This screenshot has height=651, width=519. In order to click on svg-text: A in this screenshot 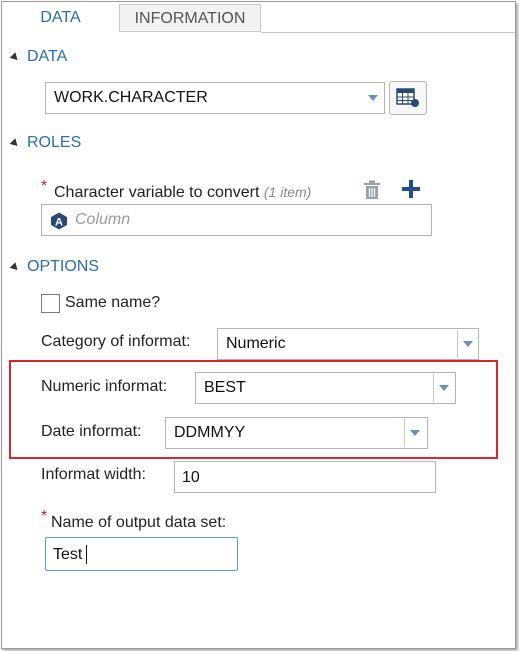, I will do `click(59, 223)`.